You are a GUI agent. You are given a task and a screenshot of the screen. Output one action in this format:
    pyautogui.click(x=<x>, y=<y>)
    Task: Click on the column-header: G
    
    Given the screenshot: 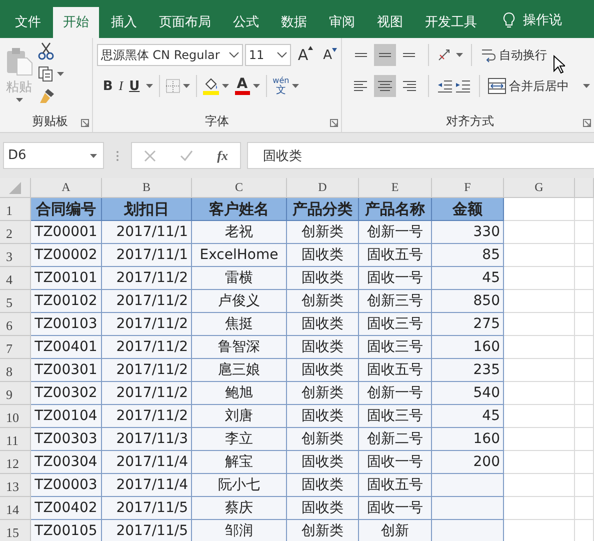 What is the action you would take?
    pyautogui.click(x=539, y=188)
    